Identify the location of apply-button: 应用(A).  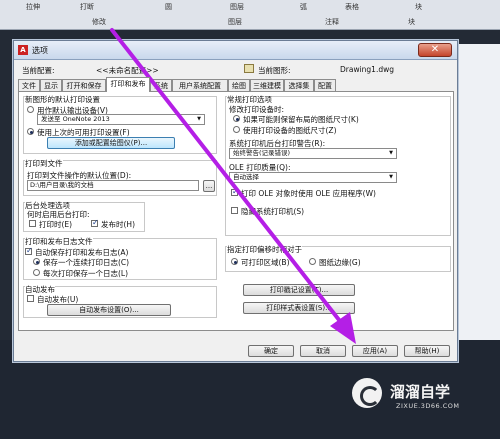
(375, 351).